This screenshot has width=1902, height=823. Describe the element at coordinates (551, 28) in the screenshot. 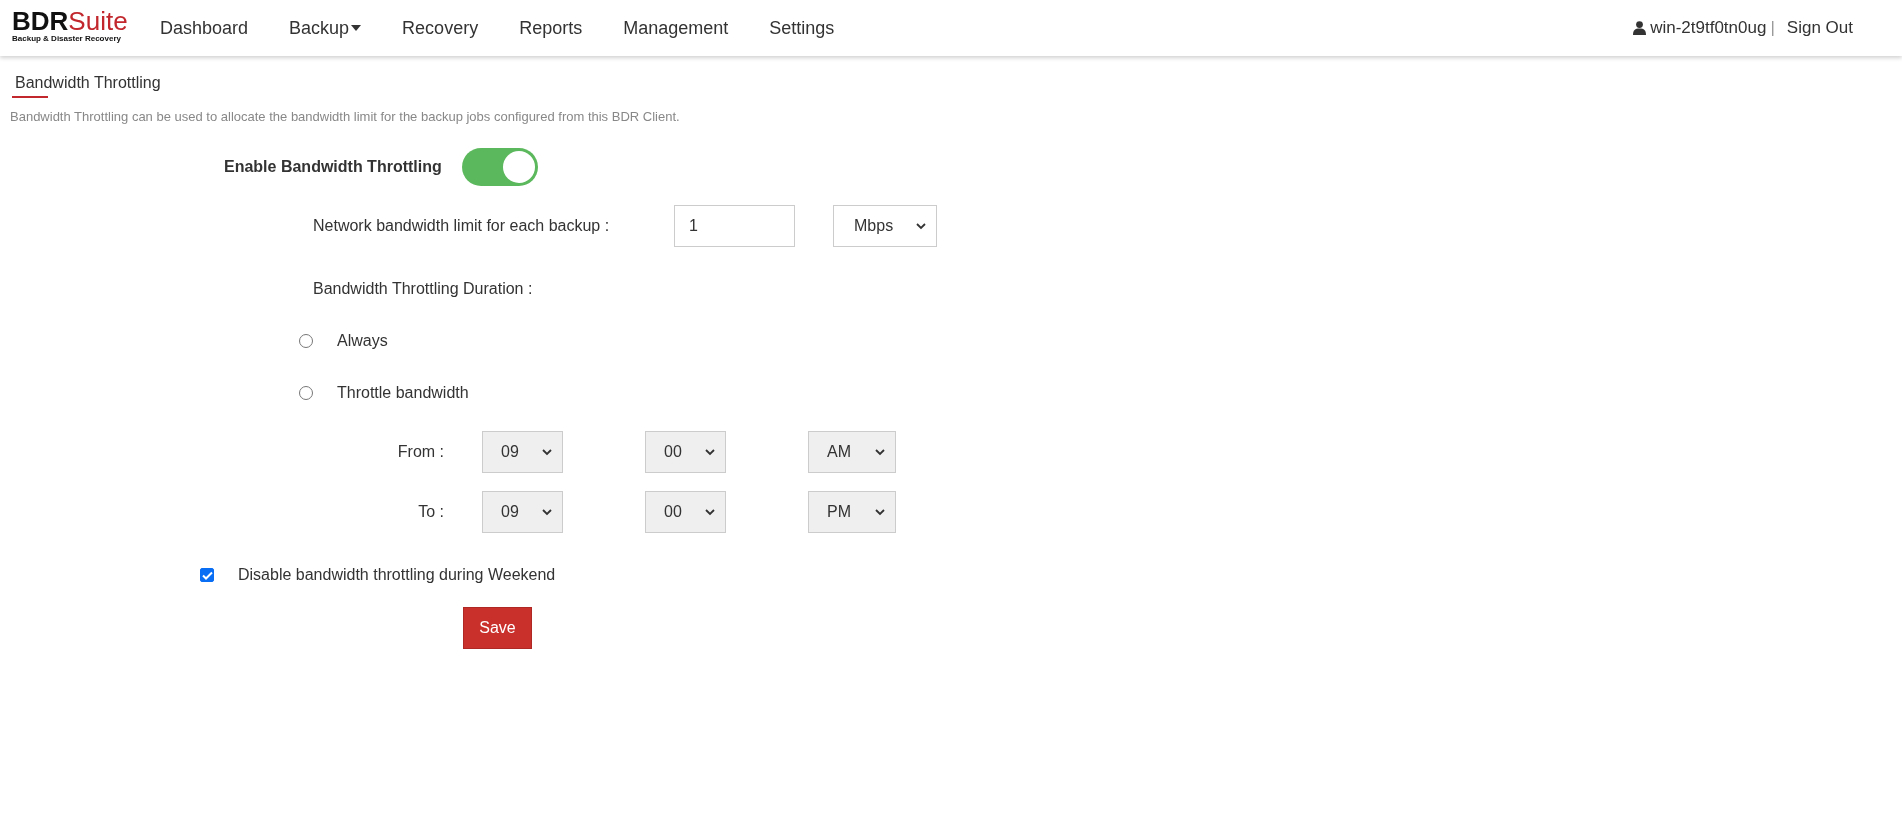

I see `nav-menu-item: Reports` at that location.